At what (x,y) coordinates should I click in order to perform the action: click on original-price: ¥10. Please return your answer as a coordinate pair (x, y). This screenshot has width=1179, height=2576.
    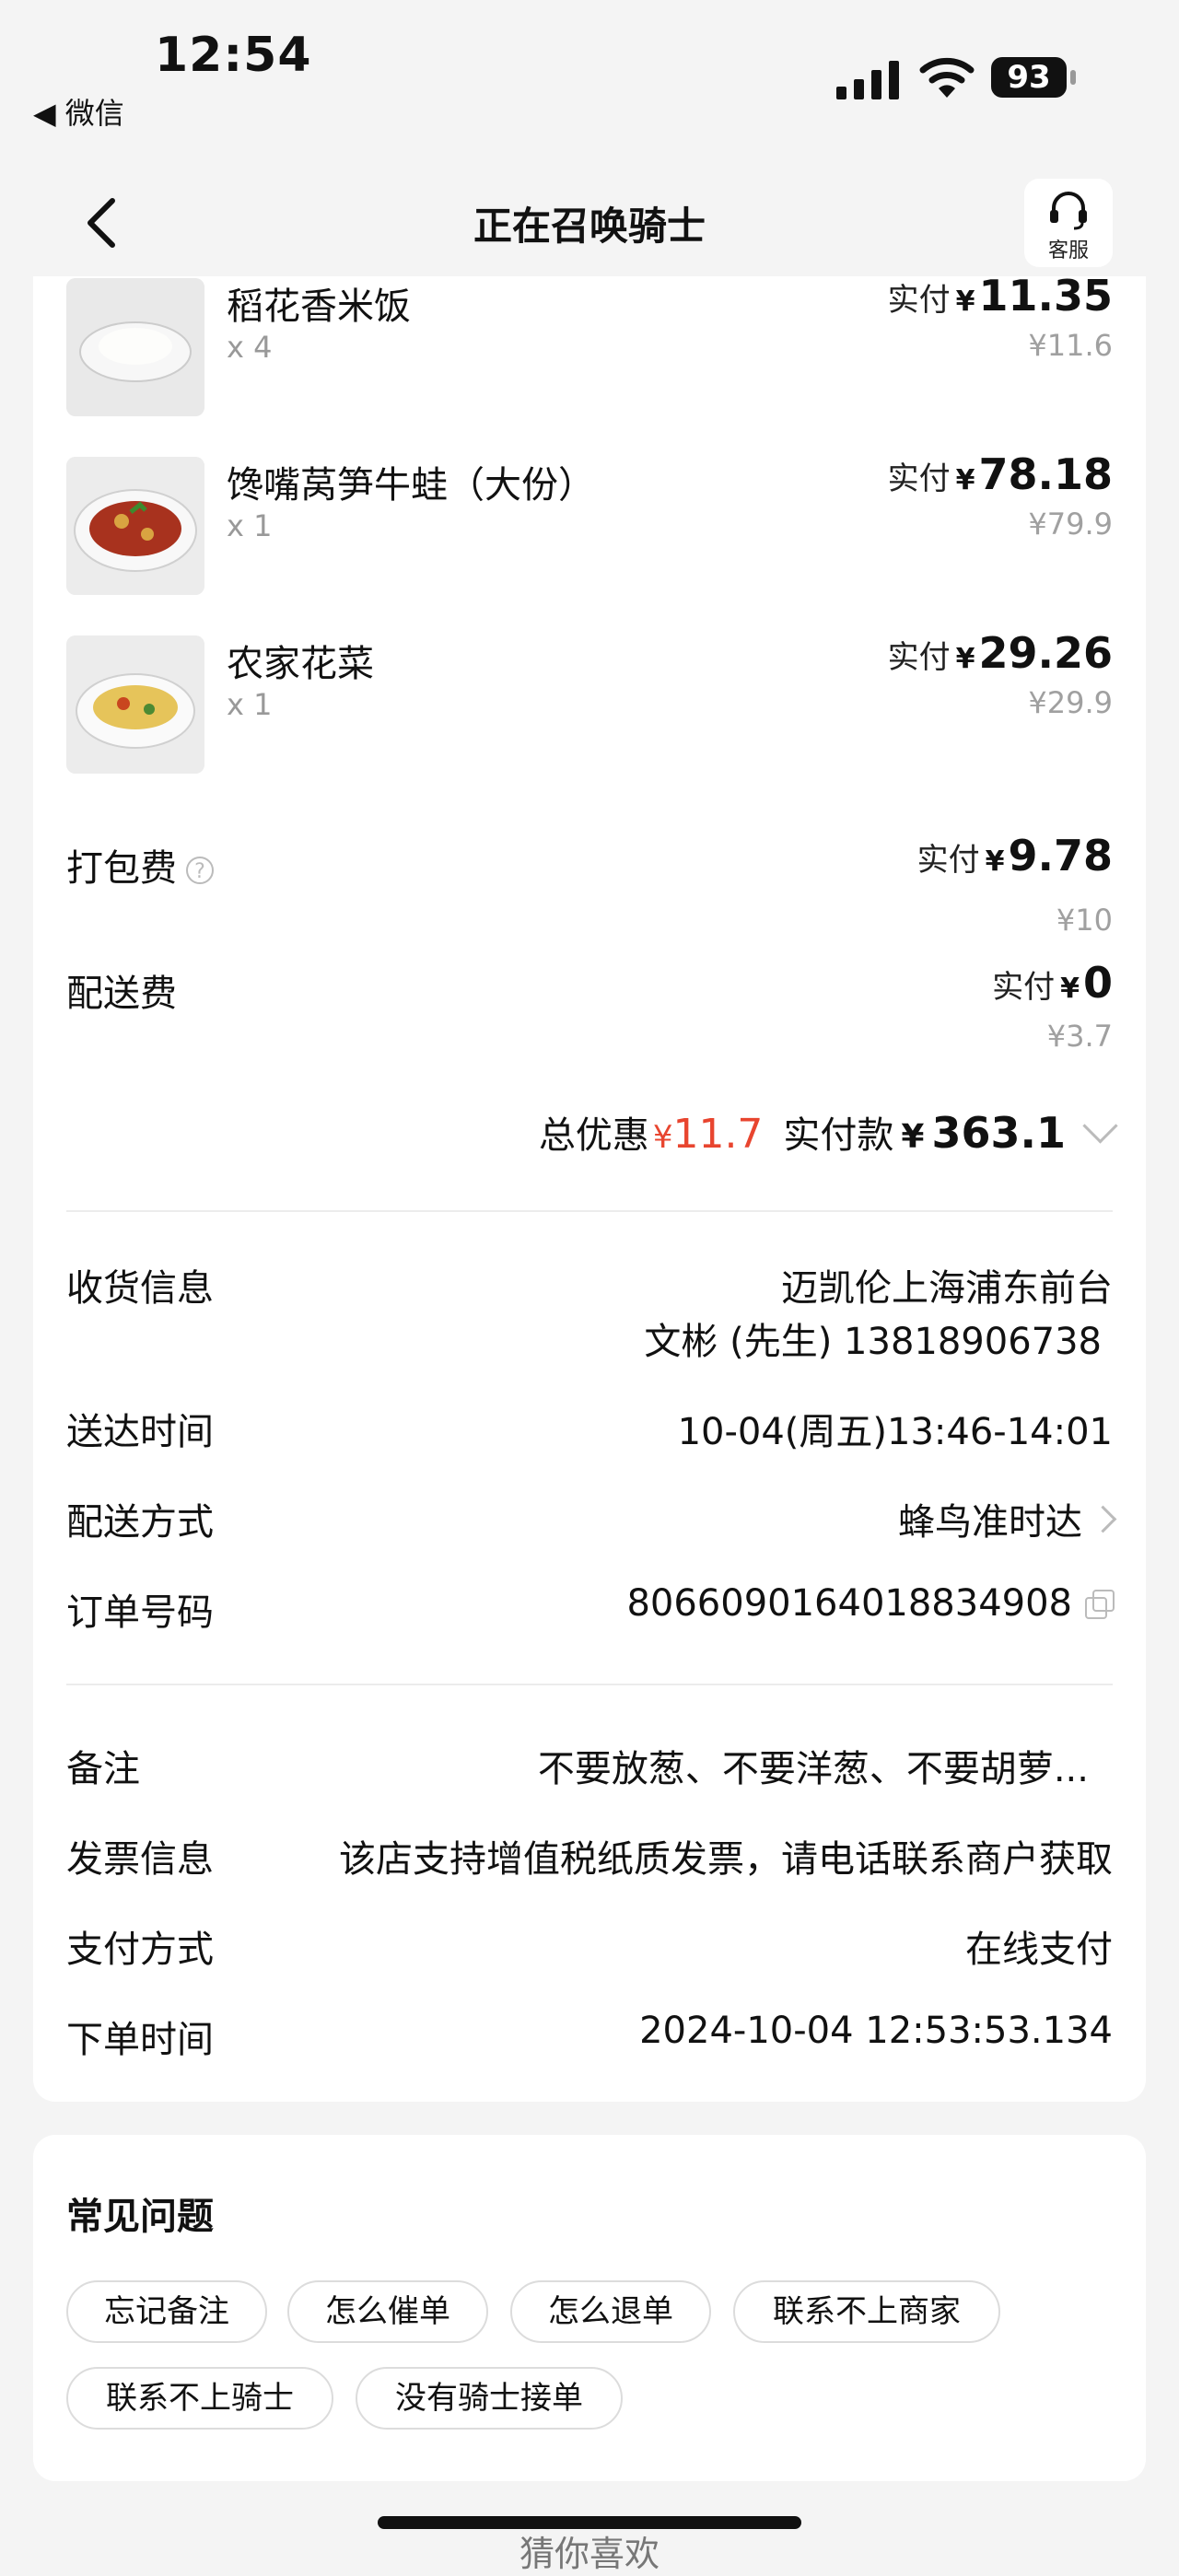
    Looking at the image, I should click on (1084, 920).